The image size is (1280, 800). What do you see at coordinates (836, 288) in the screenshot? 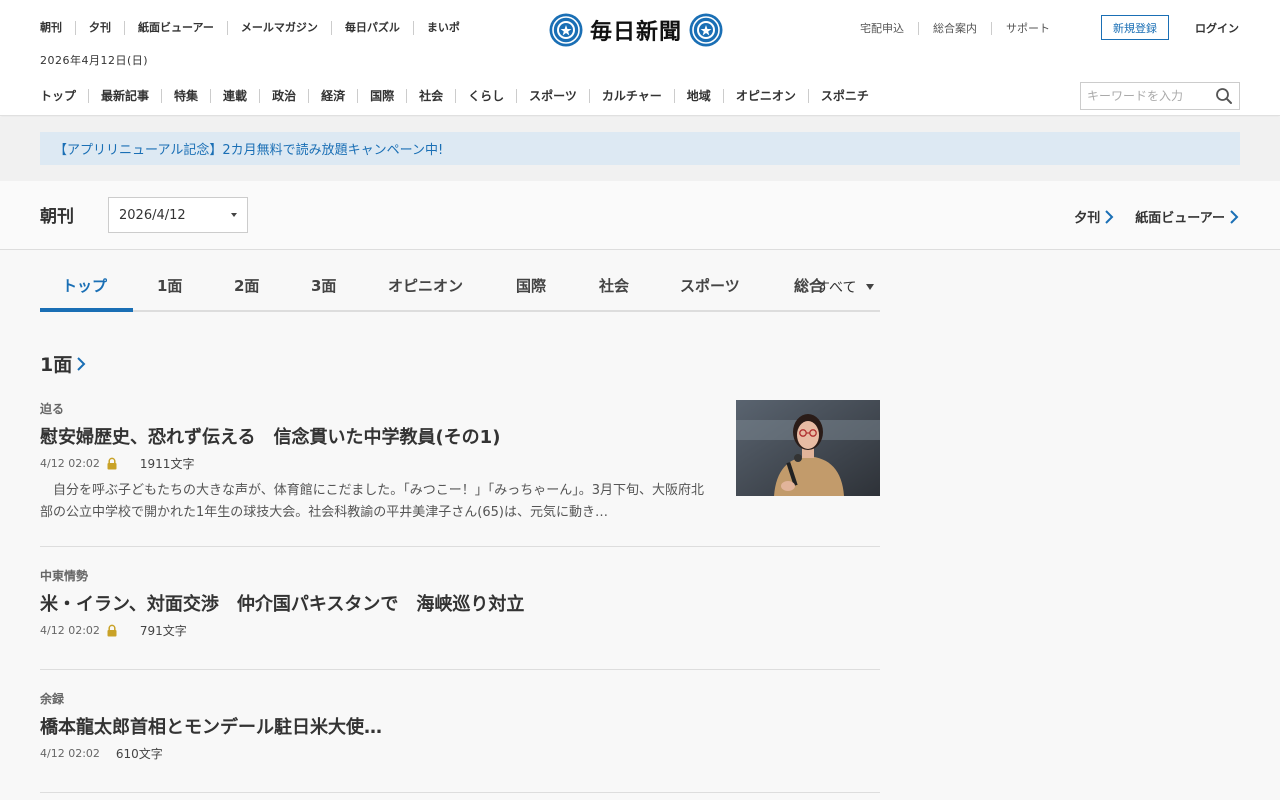
I see `tab-all-label: すべて` at bounding box center [836, 288].